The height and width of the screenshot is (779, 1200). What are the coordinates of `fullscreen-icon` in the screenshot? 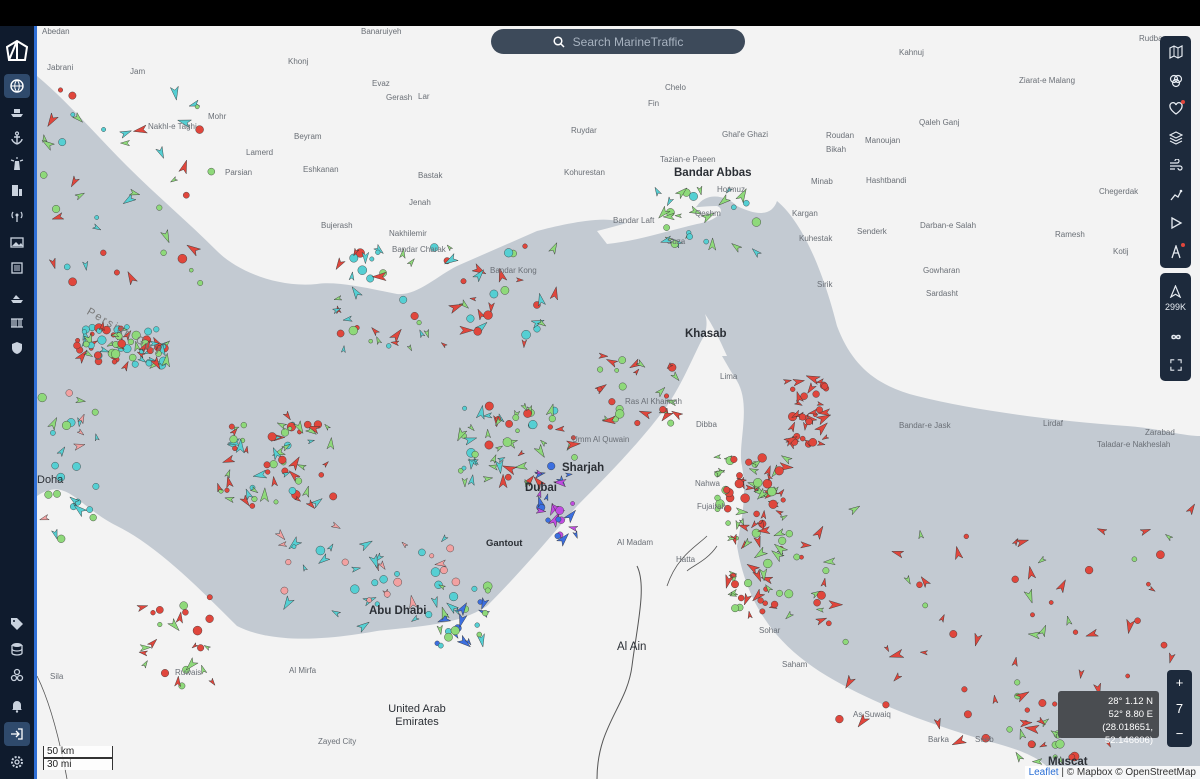 It's located at (1175, 365).